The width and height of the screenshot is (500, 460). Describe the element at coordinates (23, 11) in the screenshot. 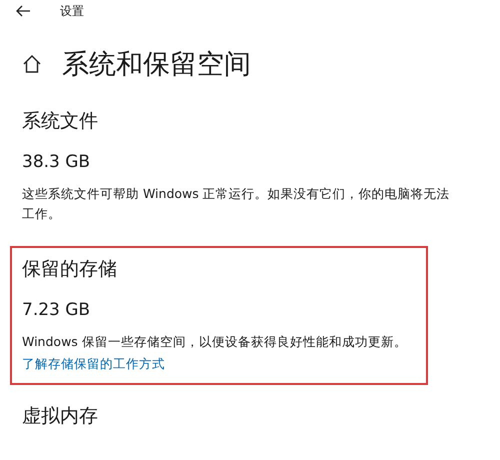

I see `back-icon` at that location.